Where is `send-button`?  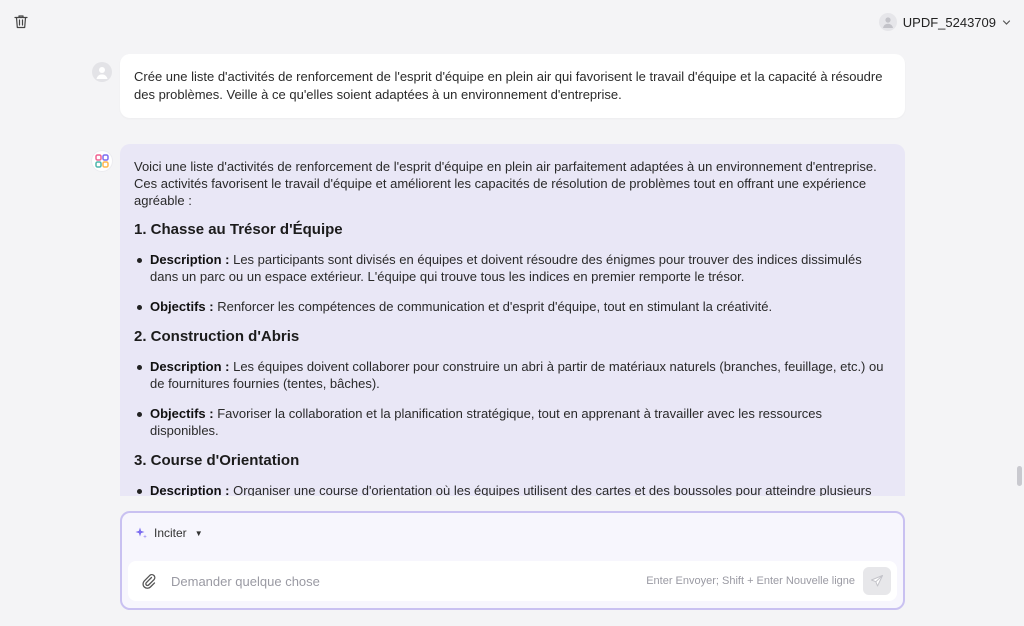 send-button is located at coordinates (877, 581).